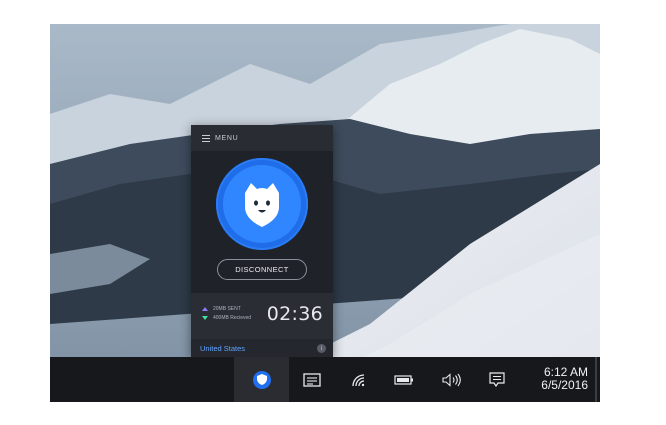 The width and height of the screenshot is (666, 425). What do you see at coordinates (205, 309) in the screenshot?
I see `up-arrow-icon` at bounding box center [205, 309].